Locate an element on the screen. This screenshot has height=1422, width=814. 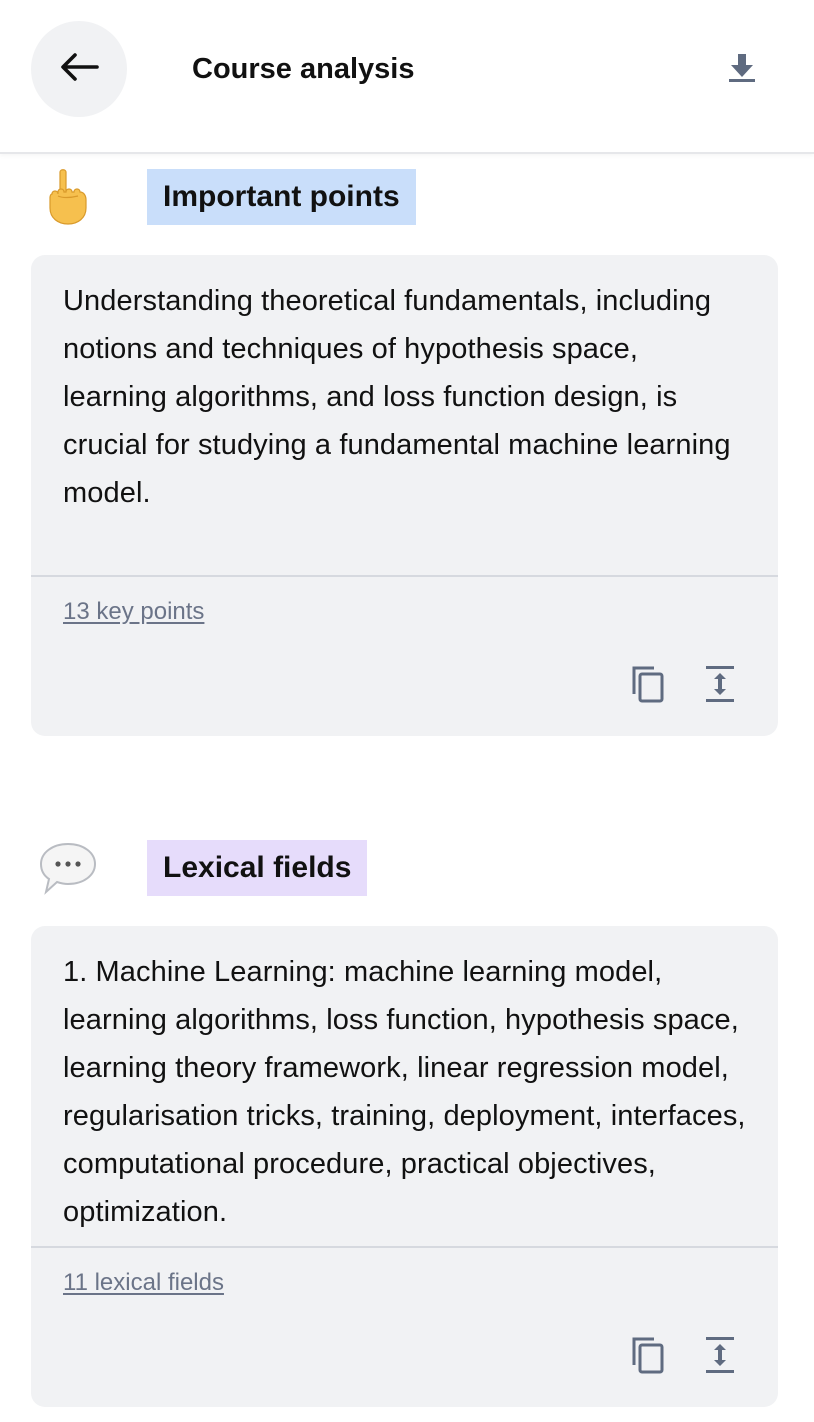
key-points-link: 13 key points is located at coordinates (133, 612).